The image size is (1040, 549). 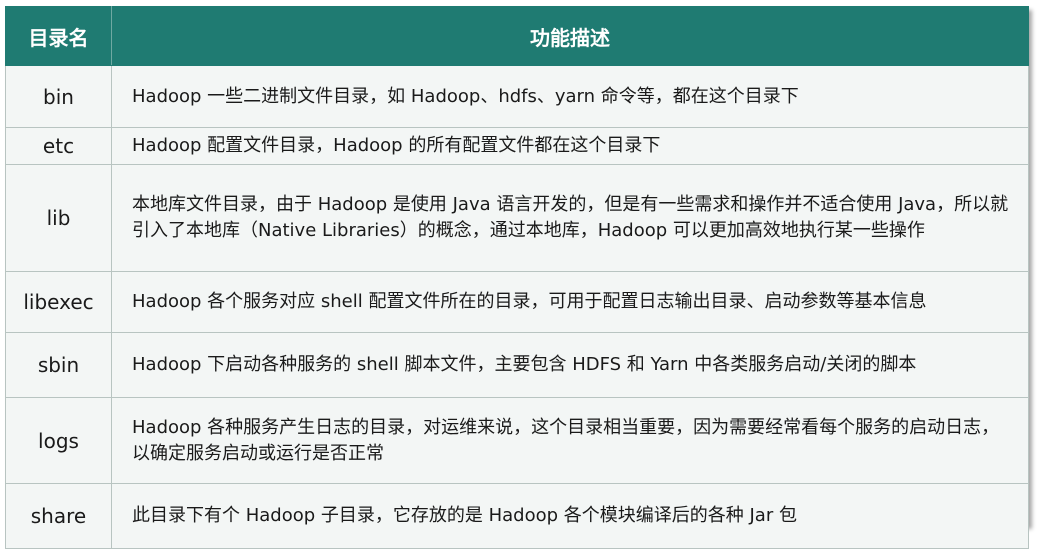 I want to click on directory-name-cell: sbin, so click(x=58, y=365).